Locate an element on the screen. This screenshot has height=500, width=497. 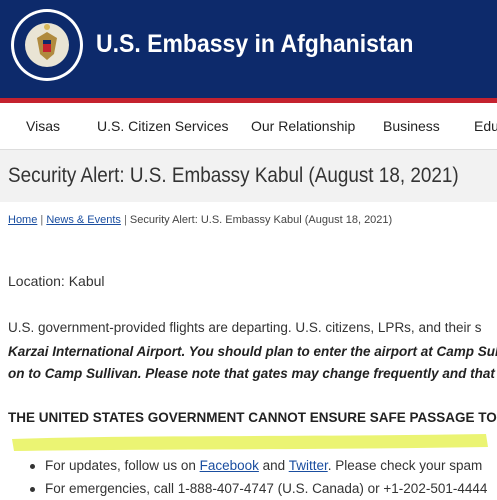
nav-item-business: Business is located at coordinates (411, 126).